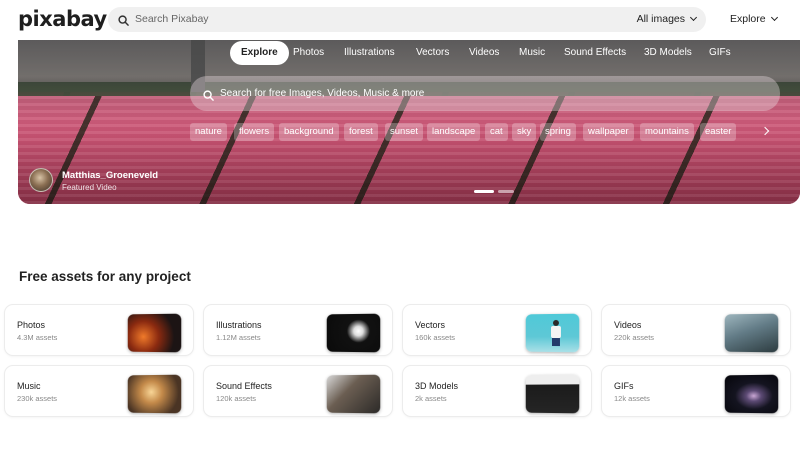 The width and height of the screenshot is (800, 450). Describe the element at coordinates (298, 391) in the screenshot. I see `asset-card-sound-effects: Sound Effects 120k assets` at that location.